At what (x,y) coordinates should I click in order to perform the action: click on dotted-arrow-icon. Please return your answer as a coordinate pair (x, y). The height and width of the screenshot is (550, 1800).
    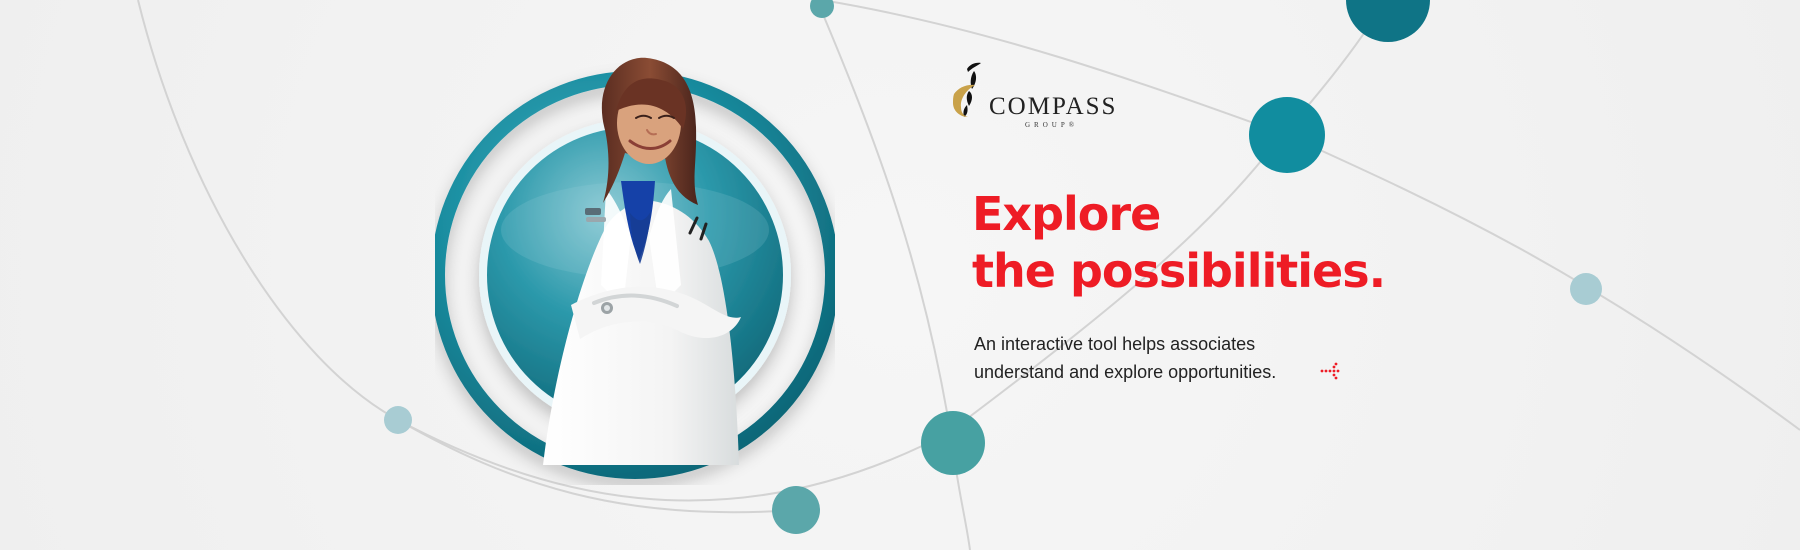
    Looking at the image, I should click on (1330, 371).